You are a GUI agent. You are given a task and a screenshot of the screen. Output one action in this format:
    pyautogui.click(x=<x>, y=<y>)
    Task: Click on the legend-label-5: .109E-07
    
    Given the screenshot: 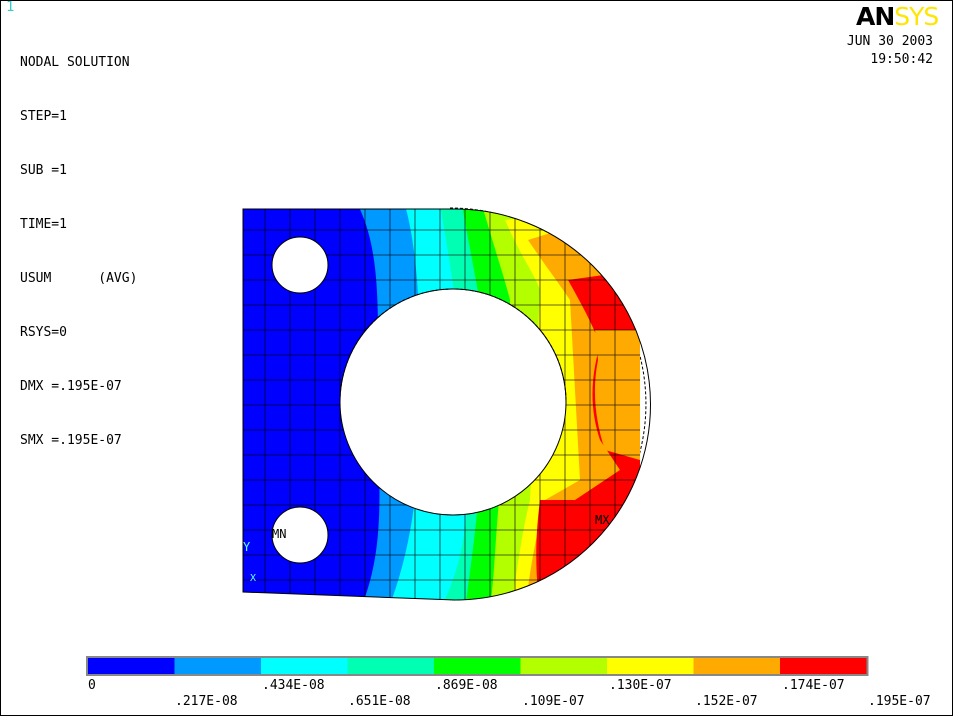 What is the action you would take?
    pyautogui.click(x=553, y=701)
    